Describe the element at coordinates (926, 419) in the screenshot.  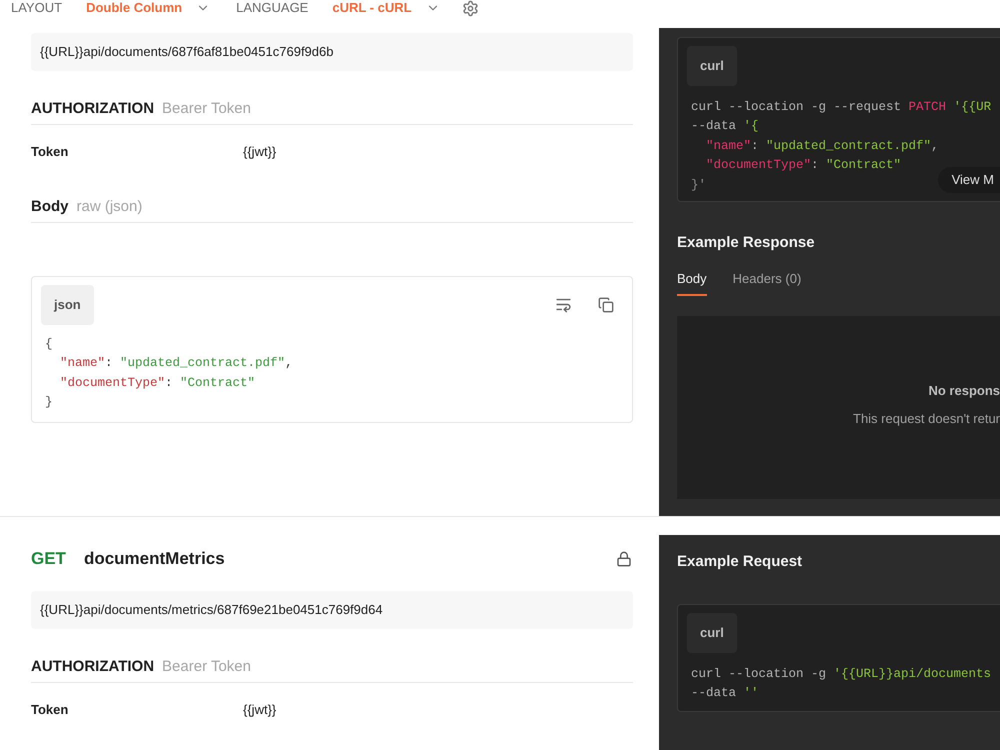
I see `empty-message: This request doesn't retur` at that location.